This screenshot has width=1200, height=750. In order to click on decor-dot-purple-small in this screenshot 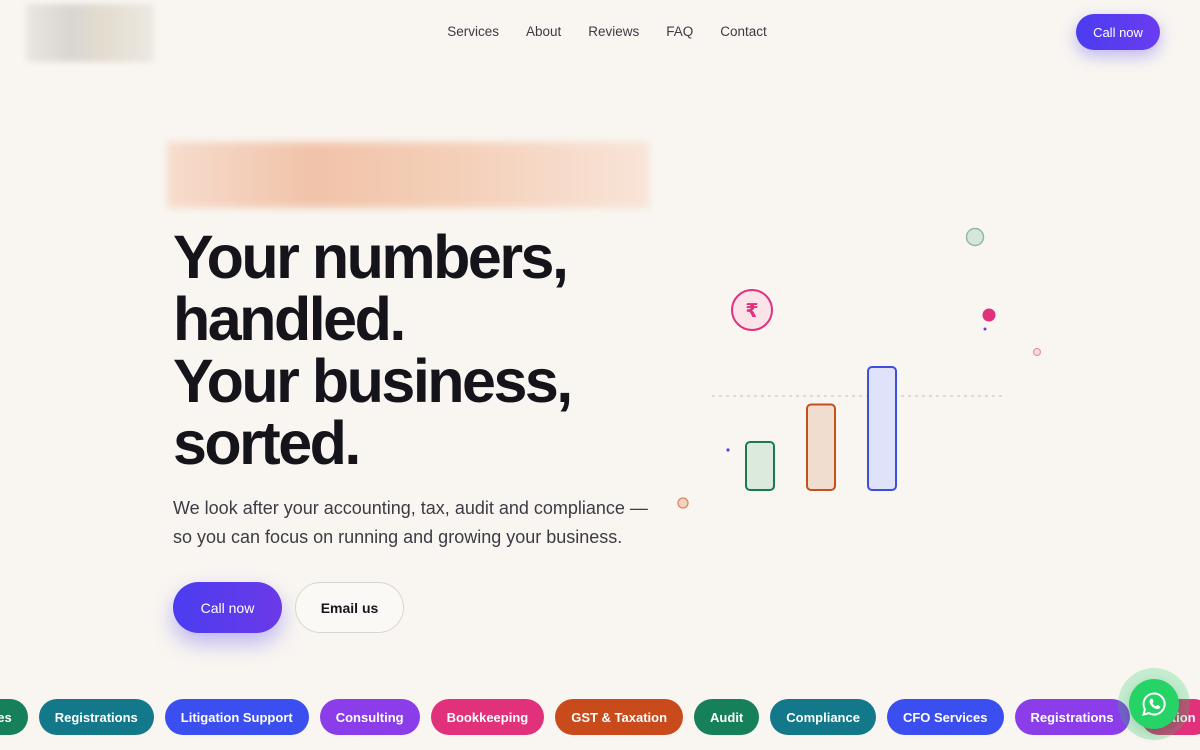, I will do `click(985, 329)`.